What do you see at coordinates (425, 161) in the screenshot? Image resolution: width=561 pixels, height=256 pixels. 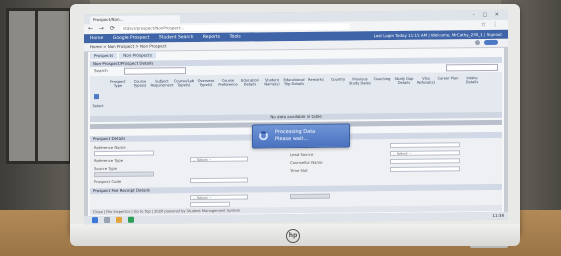 I see `counsellor-name-field` at bounding box center [425, 161].